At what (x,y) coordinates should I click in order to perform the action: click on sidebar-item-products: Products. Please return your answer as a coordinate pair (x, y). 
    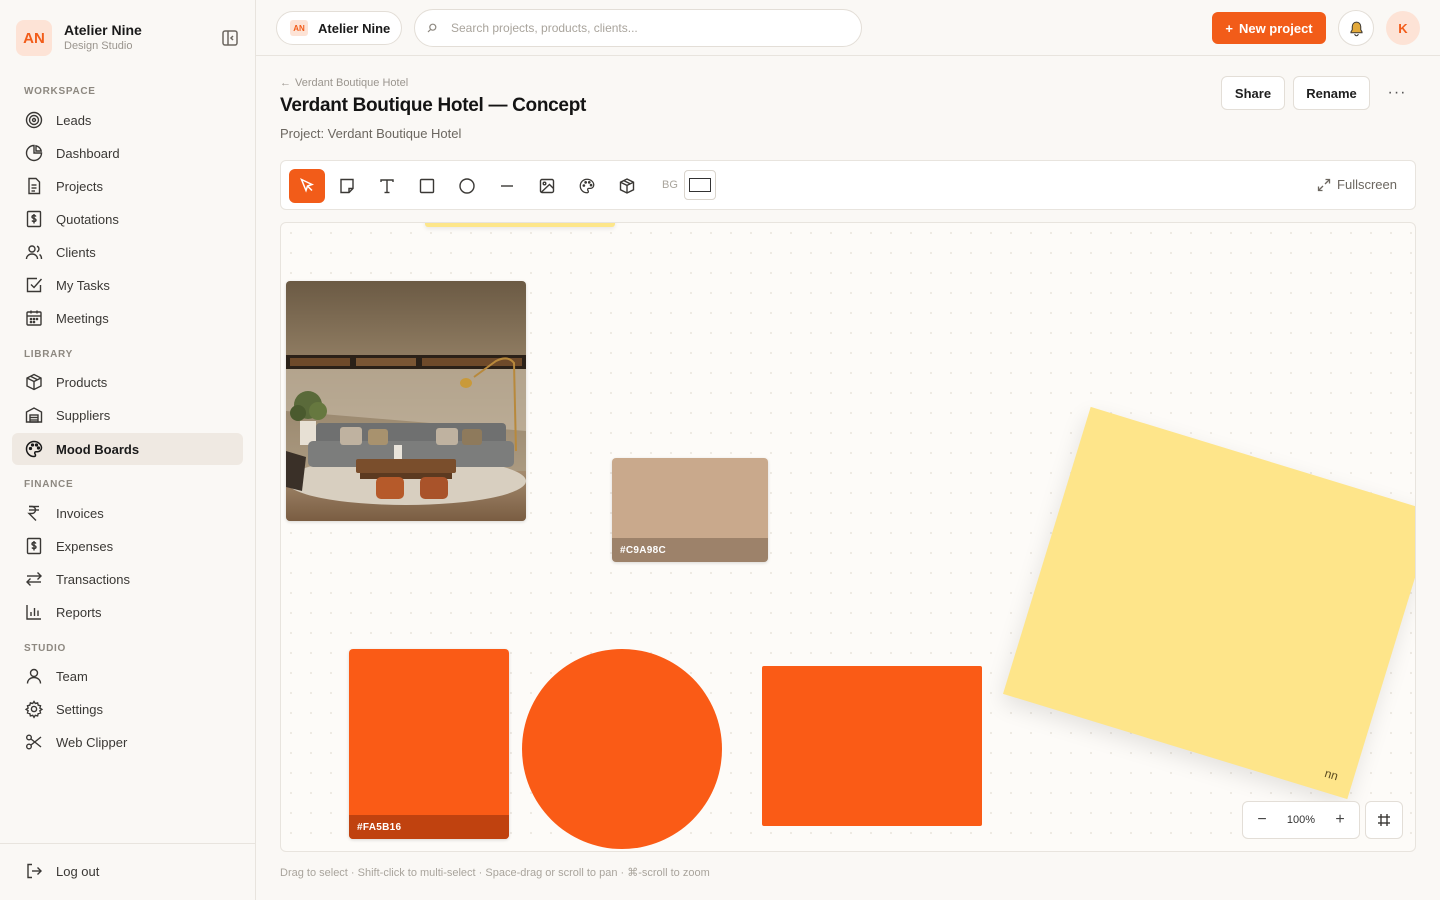
    Looking at the image, I should click on (127, 382).